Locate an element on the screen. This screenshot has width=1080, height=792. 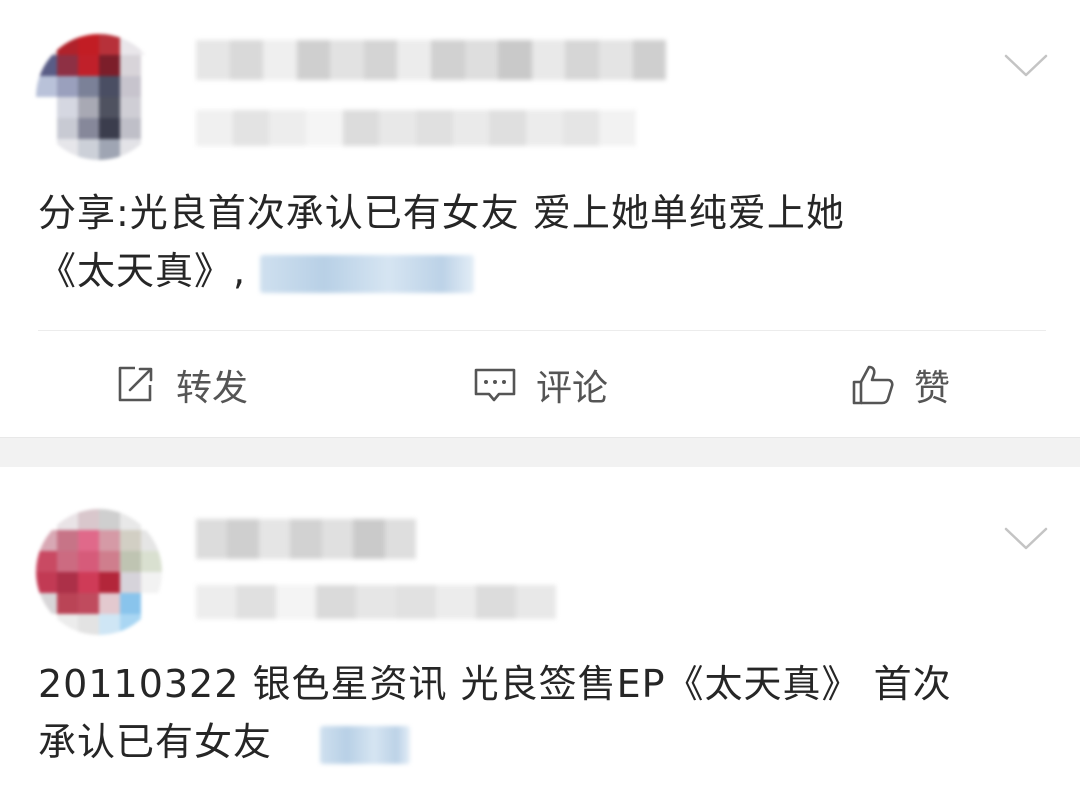
post-text: 20110322 银色星资讯 光良签售EP《太天真》 首次 承认已有女友 is located at coordinates (543, 713).